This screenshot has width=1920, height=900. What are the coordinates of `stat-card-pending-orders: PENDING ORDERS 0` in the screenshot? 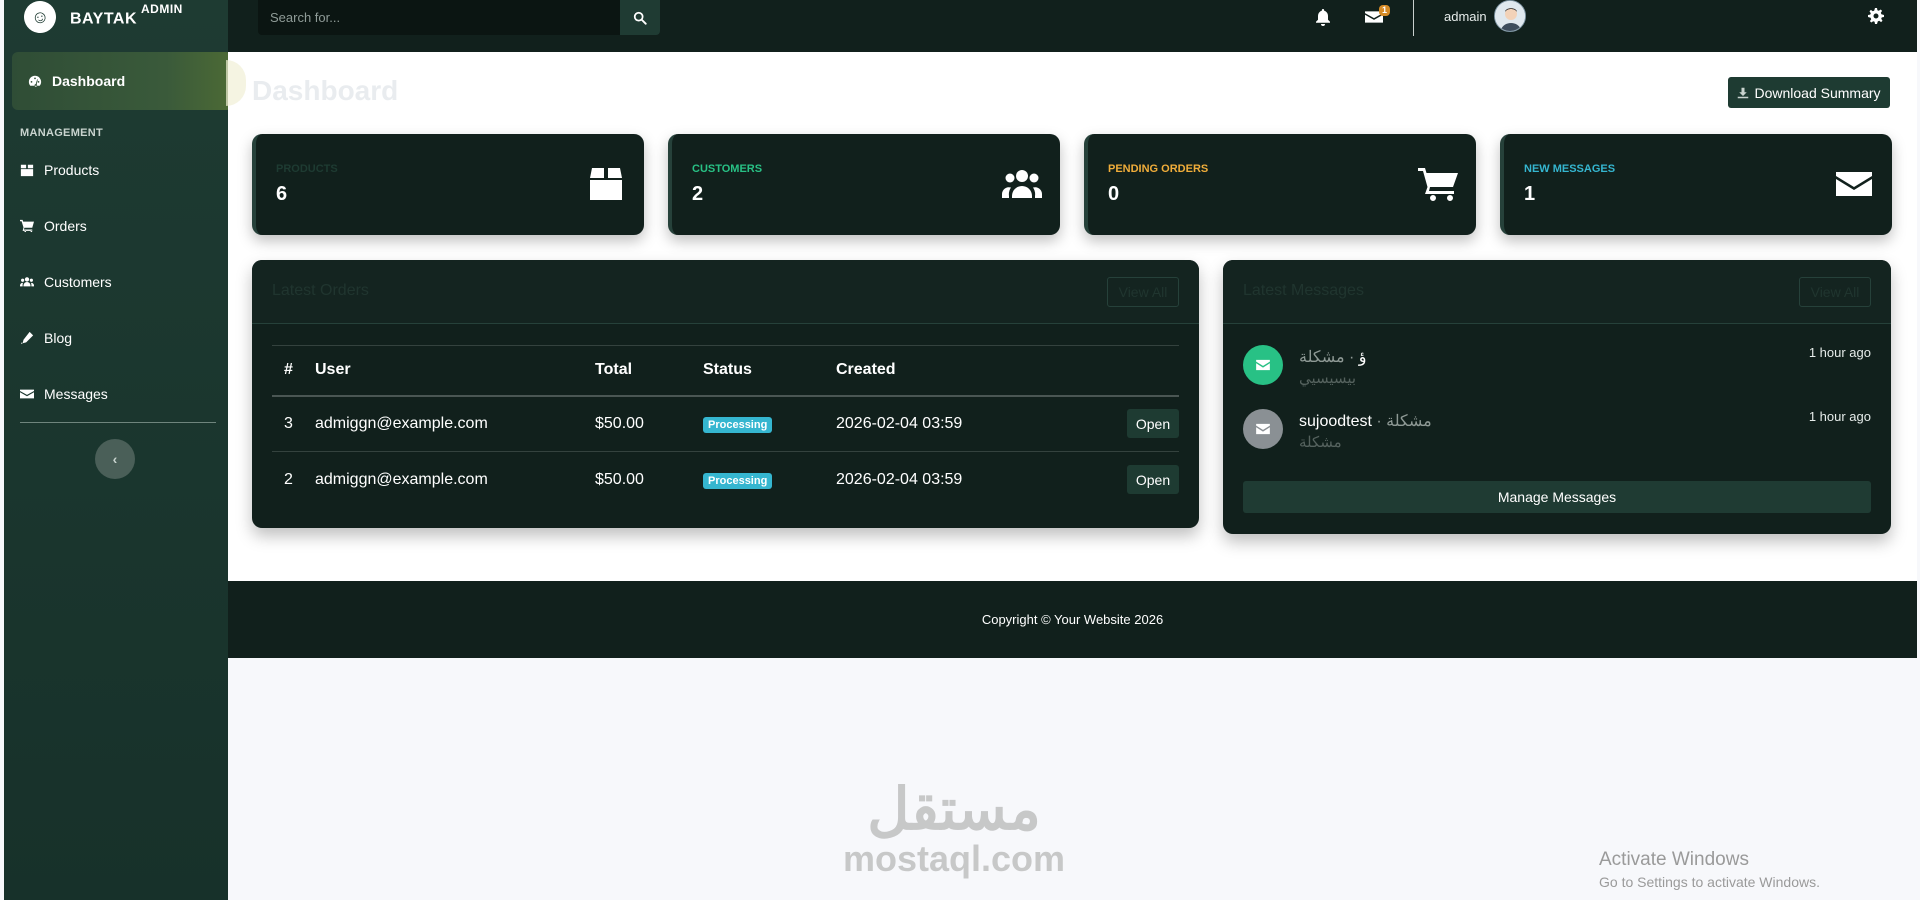 It's located at (1280, 184).